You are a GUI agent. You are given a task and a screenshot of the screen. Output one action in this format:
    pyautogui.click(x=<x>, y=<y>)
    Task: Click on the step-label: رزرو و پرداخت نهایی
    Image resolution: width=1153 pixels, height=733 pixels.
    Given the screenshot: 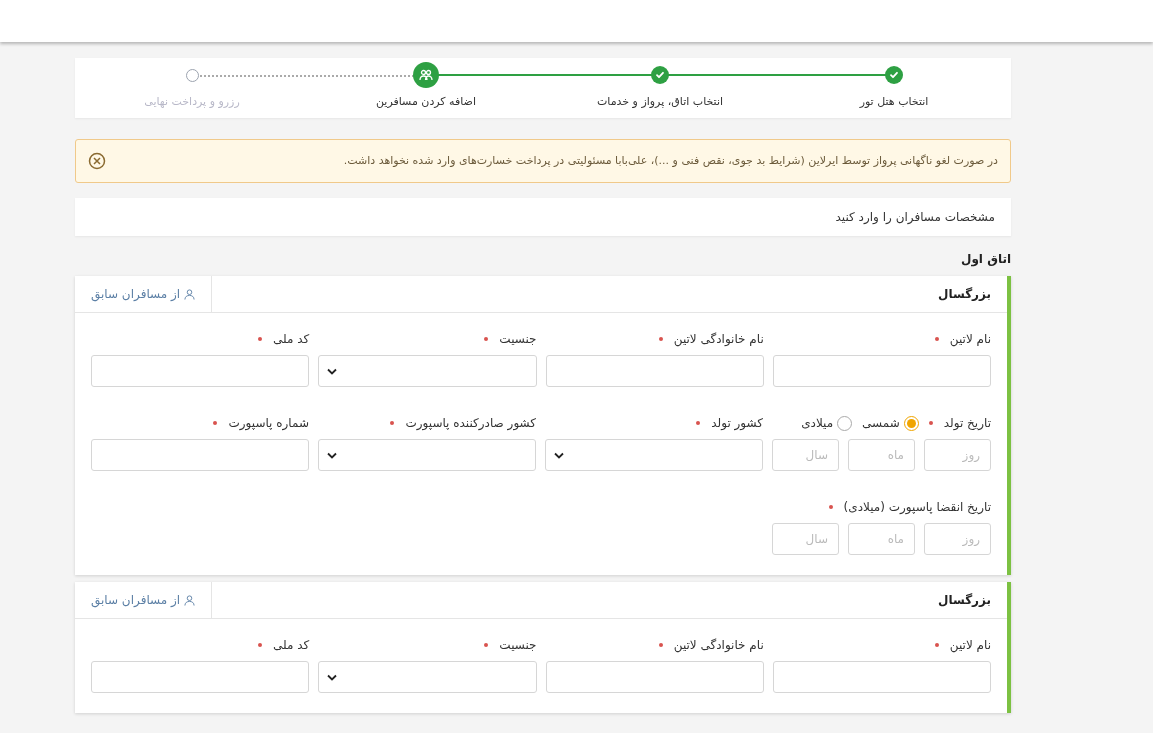 What is the action you would take?
    pyautogui.click(x=192, y=102)
    